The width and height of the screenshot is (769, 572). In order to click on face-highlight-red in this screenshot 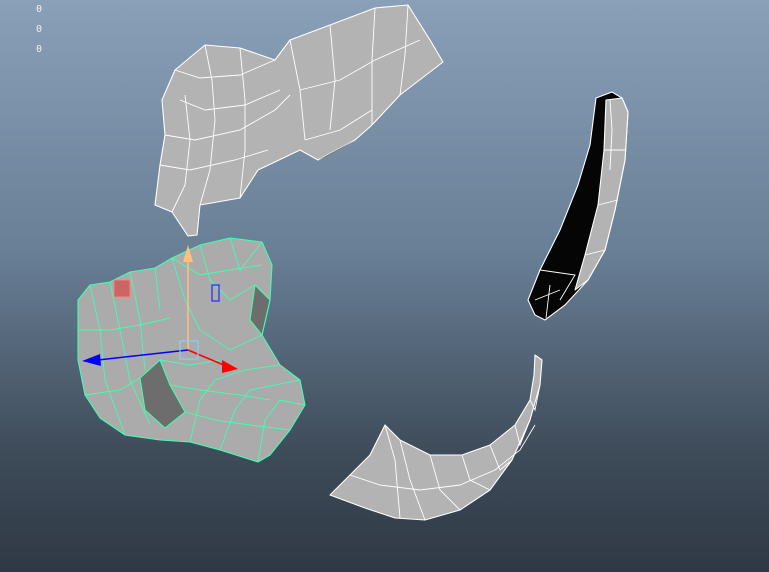, I will do `click(122, 288)`.